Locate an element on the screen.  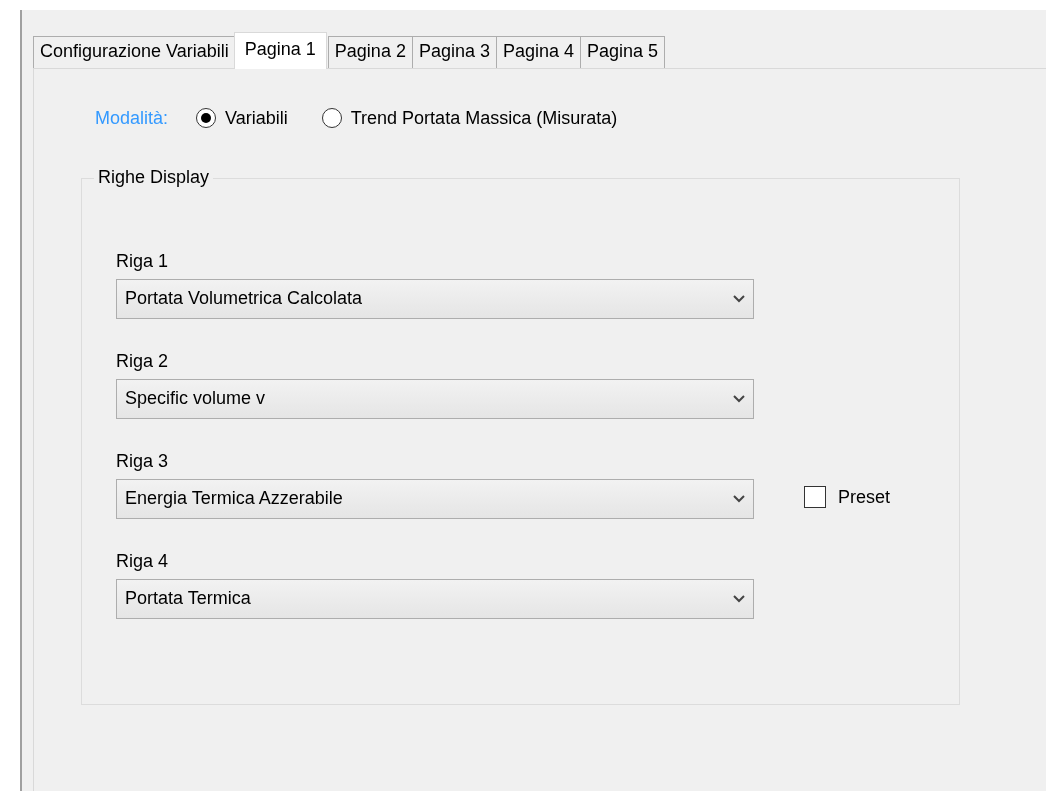
dropdown: Specific volume v is located at coordinates (435, 398).